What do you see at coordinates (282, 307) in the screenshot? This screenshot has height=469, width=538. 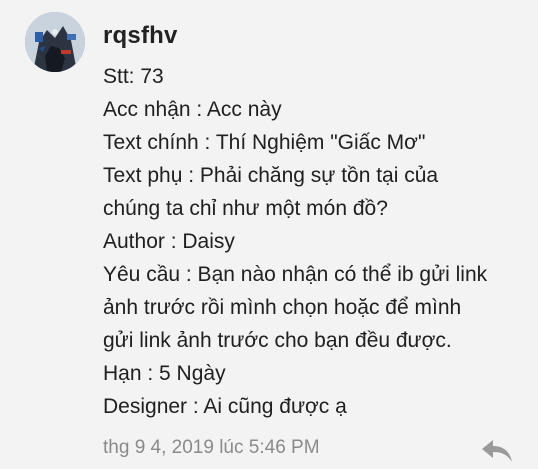 I see `comment-line: ảnh trước rồi mình chọn hoặc để mình` at bounding box center [282, 307].